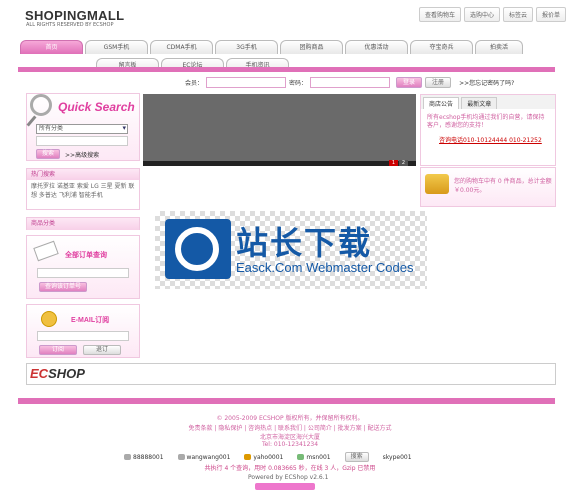  I want to click on hot-search-words: 摩托罗拉 诺基亚 索爱 LG 三星 夏新 联想 多普达 飞利浦 智能手机, so click(83, 191).